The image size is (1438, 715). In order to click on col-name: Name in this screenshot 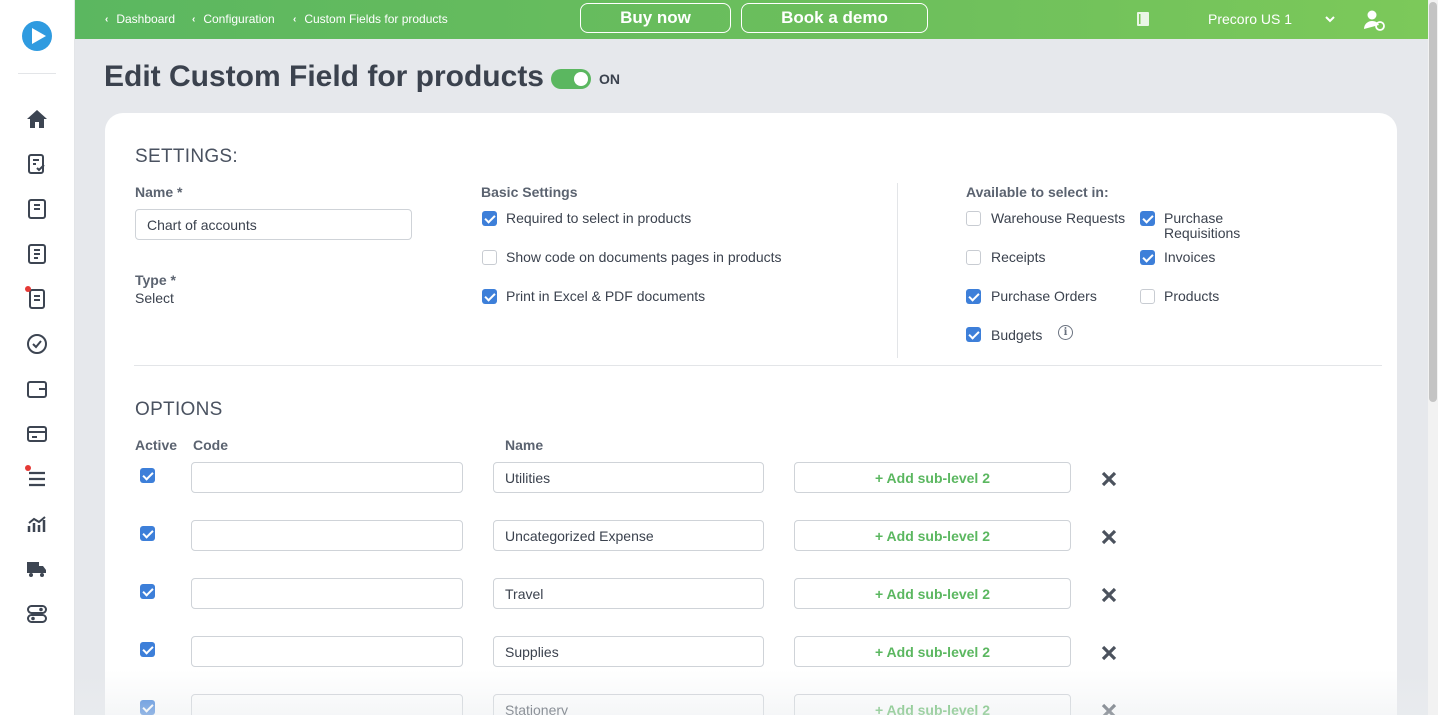, I will do `click(524, 445)`.